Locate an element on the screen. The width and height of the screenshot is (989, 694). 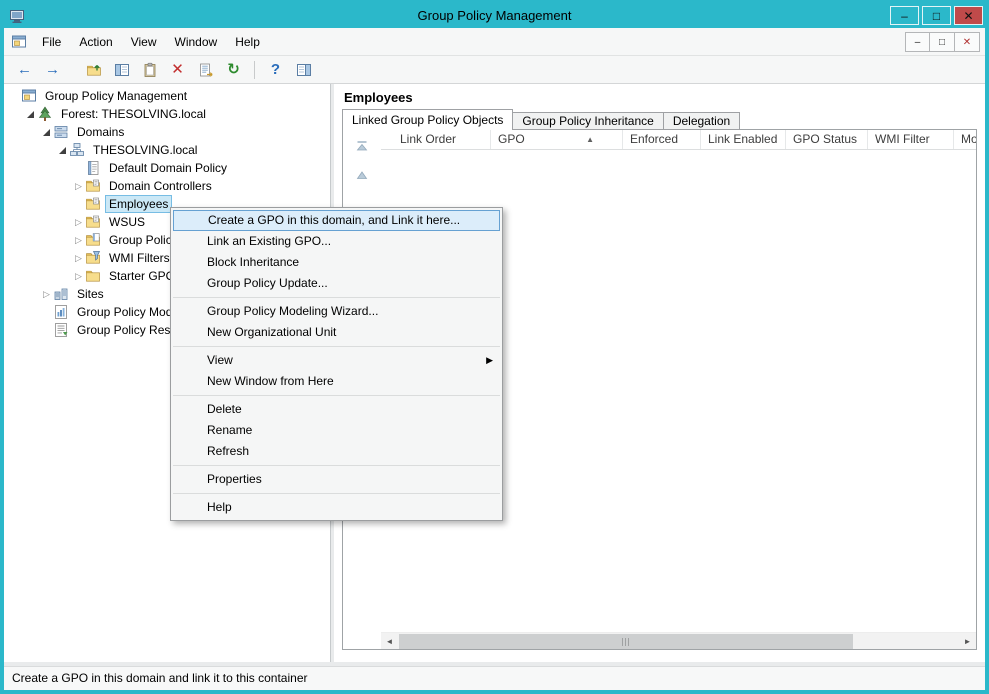
column-header-link-order: Link Order is located at coordinates (436, 139).